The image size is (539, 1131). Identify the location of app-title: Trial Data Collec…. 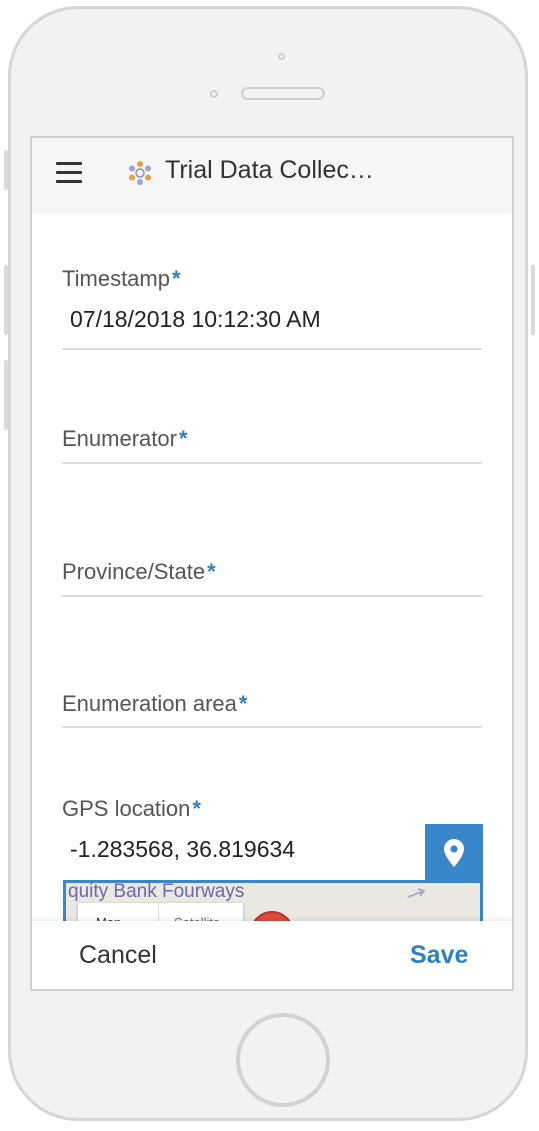
(269, 170).